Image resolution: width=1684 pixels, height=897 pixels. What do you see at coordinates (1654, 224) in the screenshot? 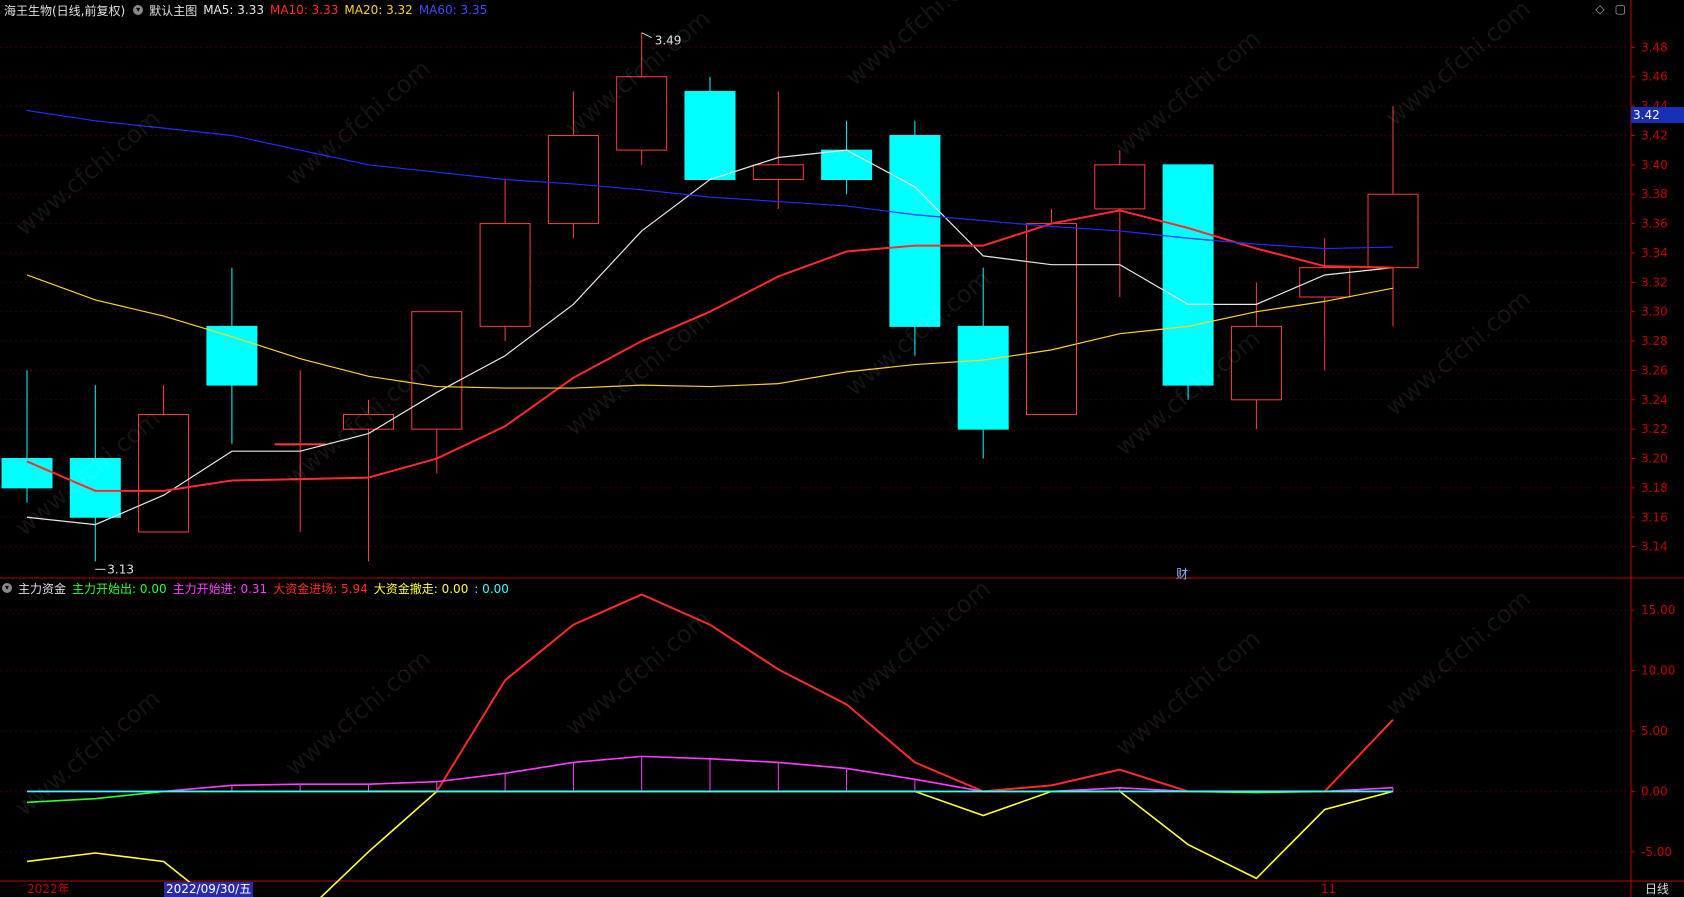
I see `main-tick-label: 3.36` at bounding box center [1654, 224].